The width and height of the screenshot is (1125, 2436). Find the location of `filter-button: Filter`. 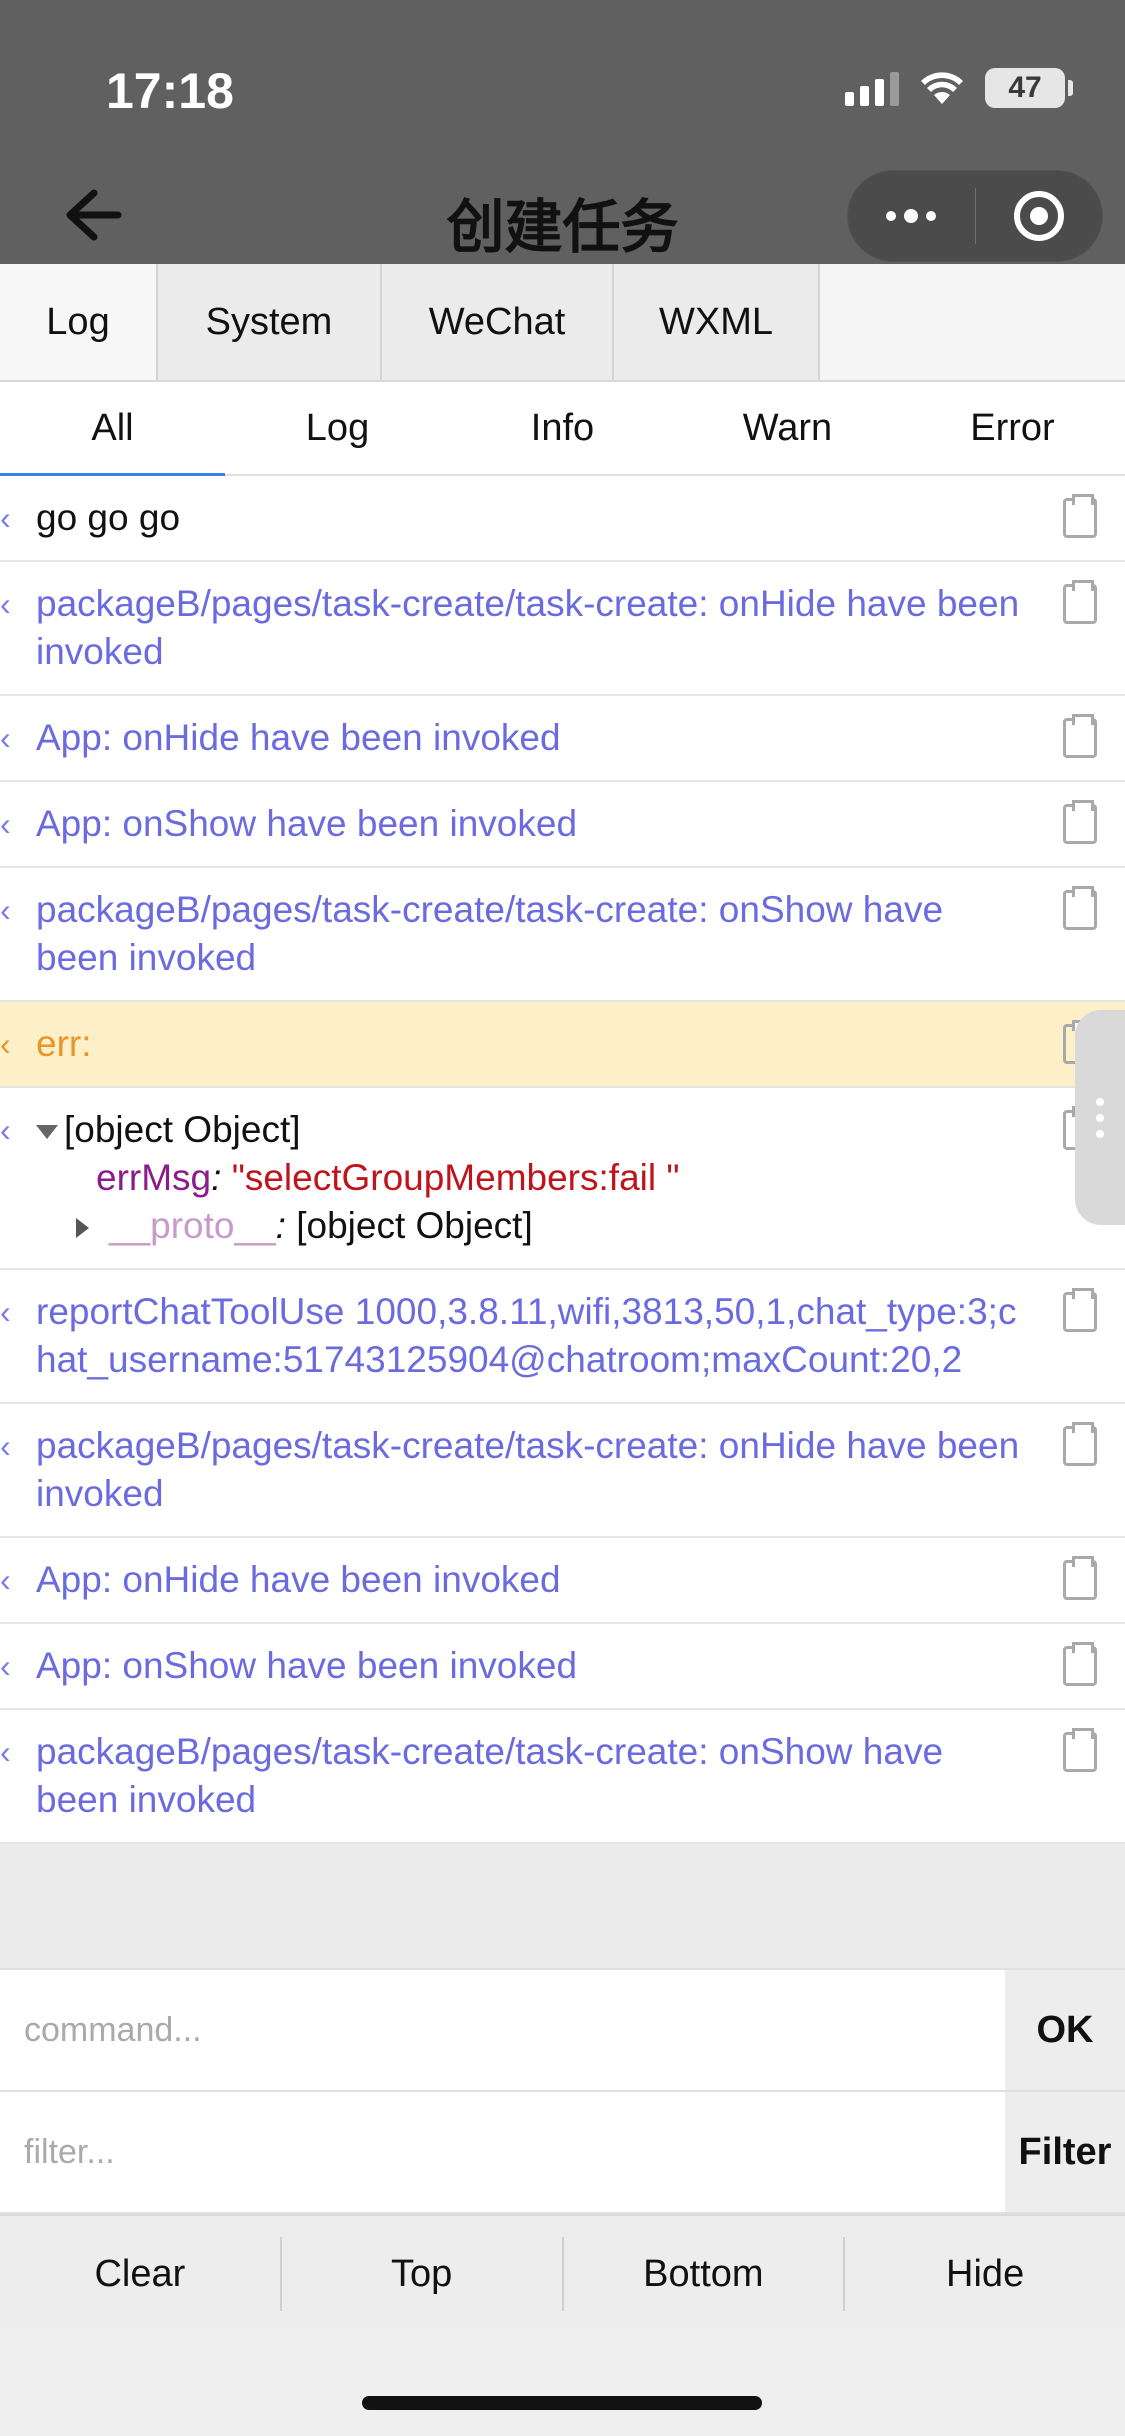

filter-button: Filter is located at coordinates (1065, 2152).